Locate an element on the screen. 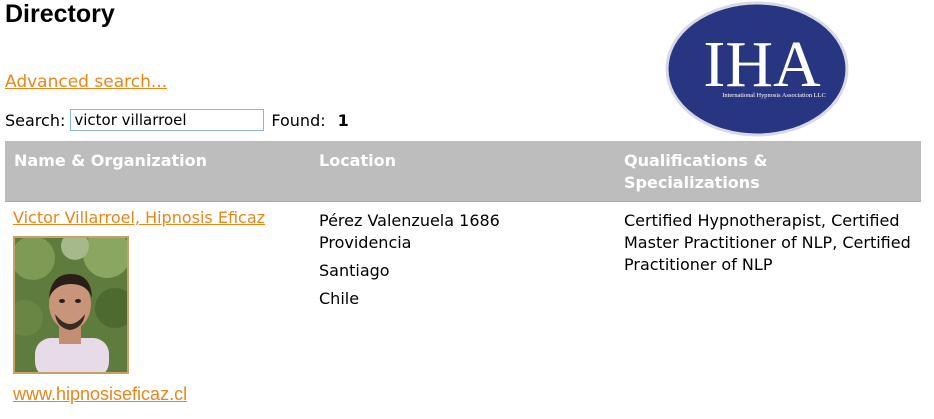 This screenshot has width=934, height=419. address-line1: Pérez Valenzuela 1686 is located at coordinates (409, 220).